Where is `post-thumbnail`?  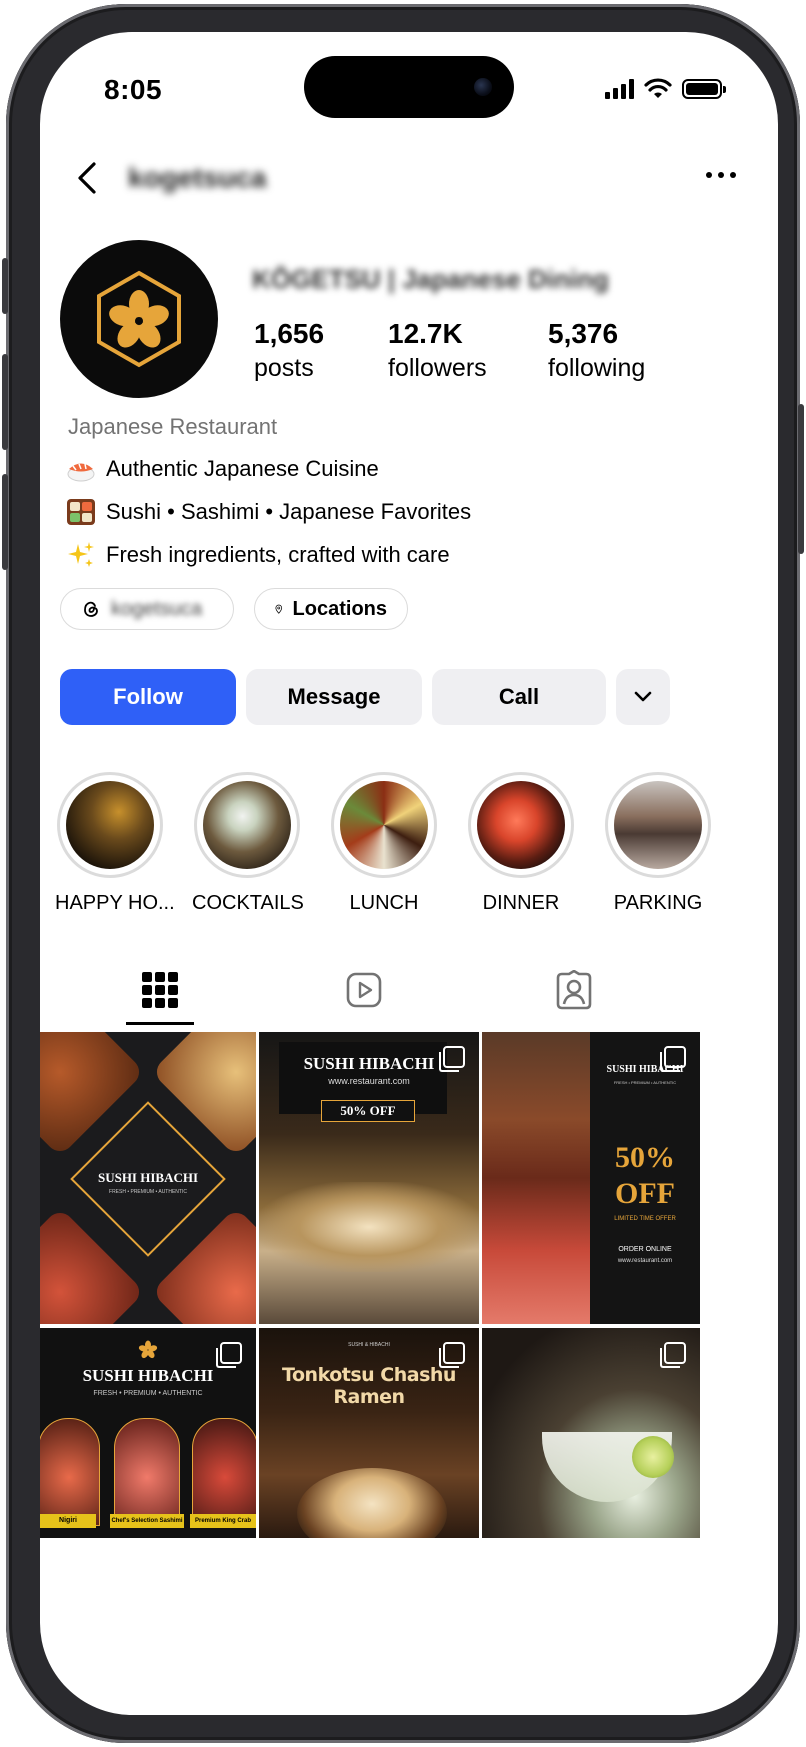 post-thumbnail is located at coordinates (591, 1433).